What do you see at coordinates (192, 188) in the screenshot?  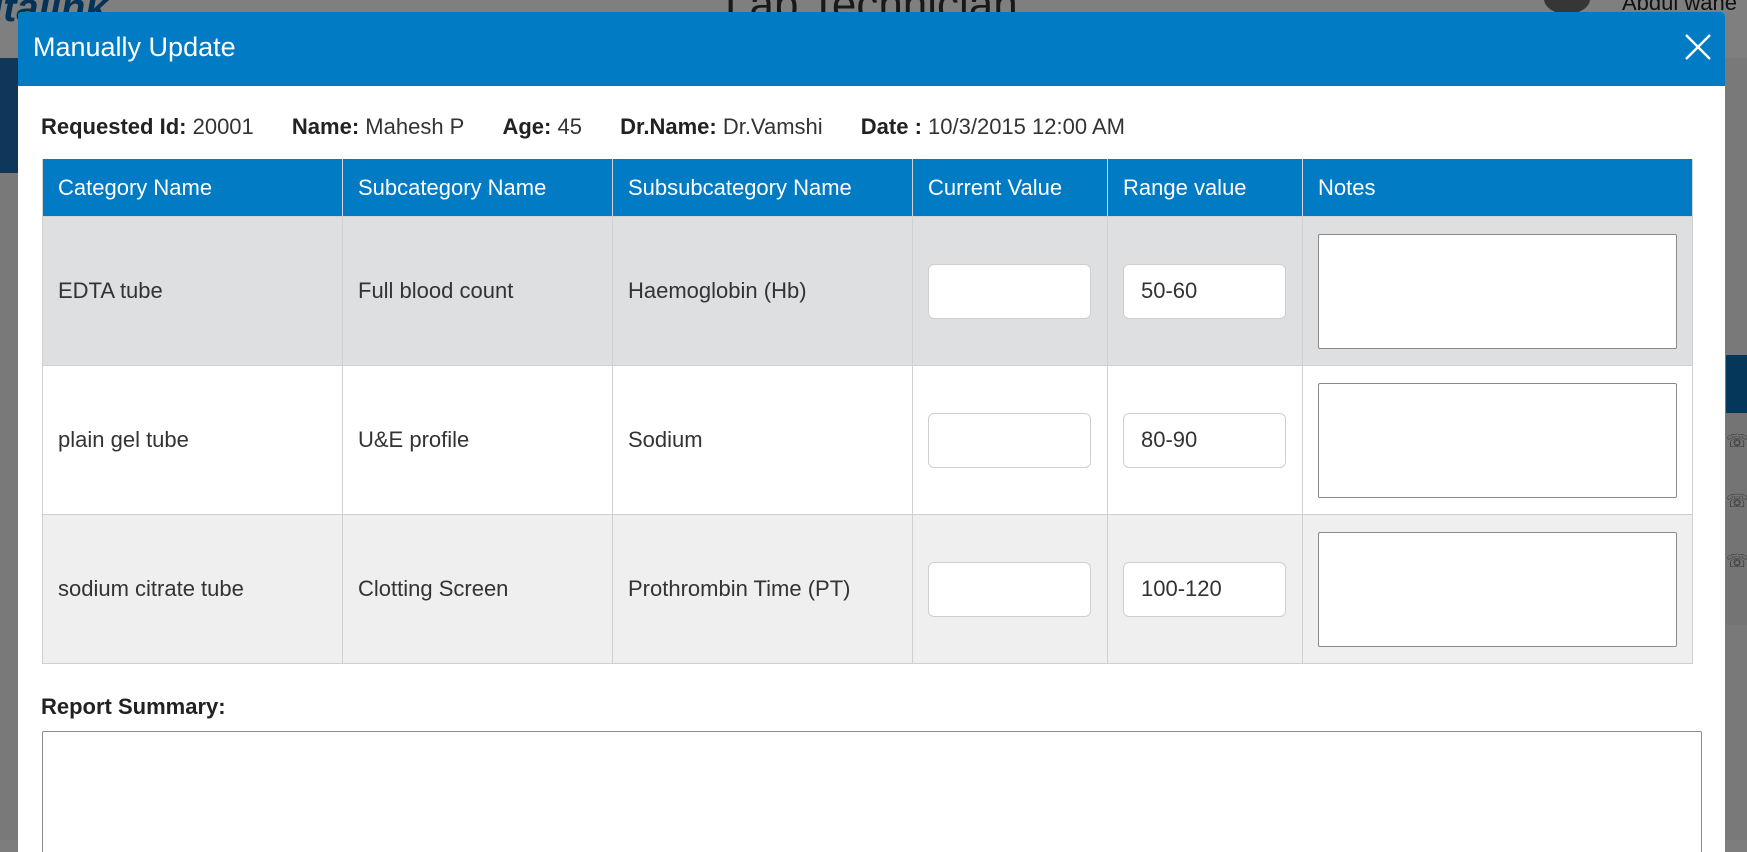 I see `column-header-category: Category Name` at bounding box center [192, 188].